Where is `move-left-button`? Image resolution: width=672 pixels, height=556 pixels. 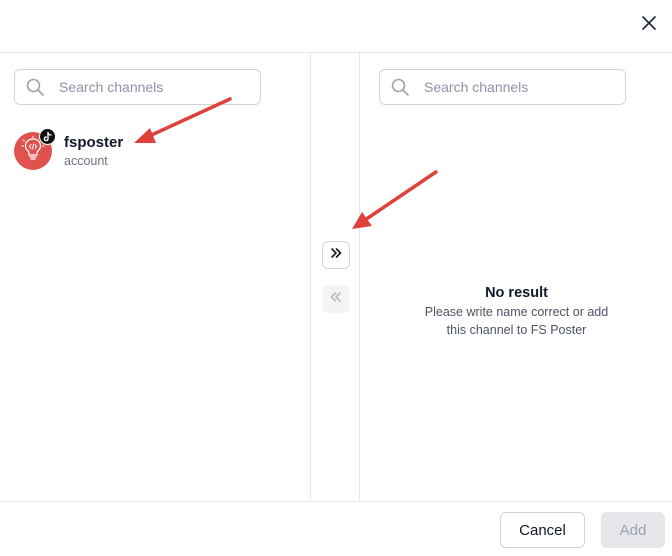 move-left-button is located at coordinates (336, 299).